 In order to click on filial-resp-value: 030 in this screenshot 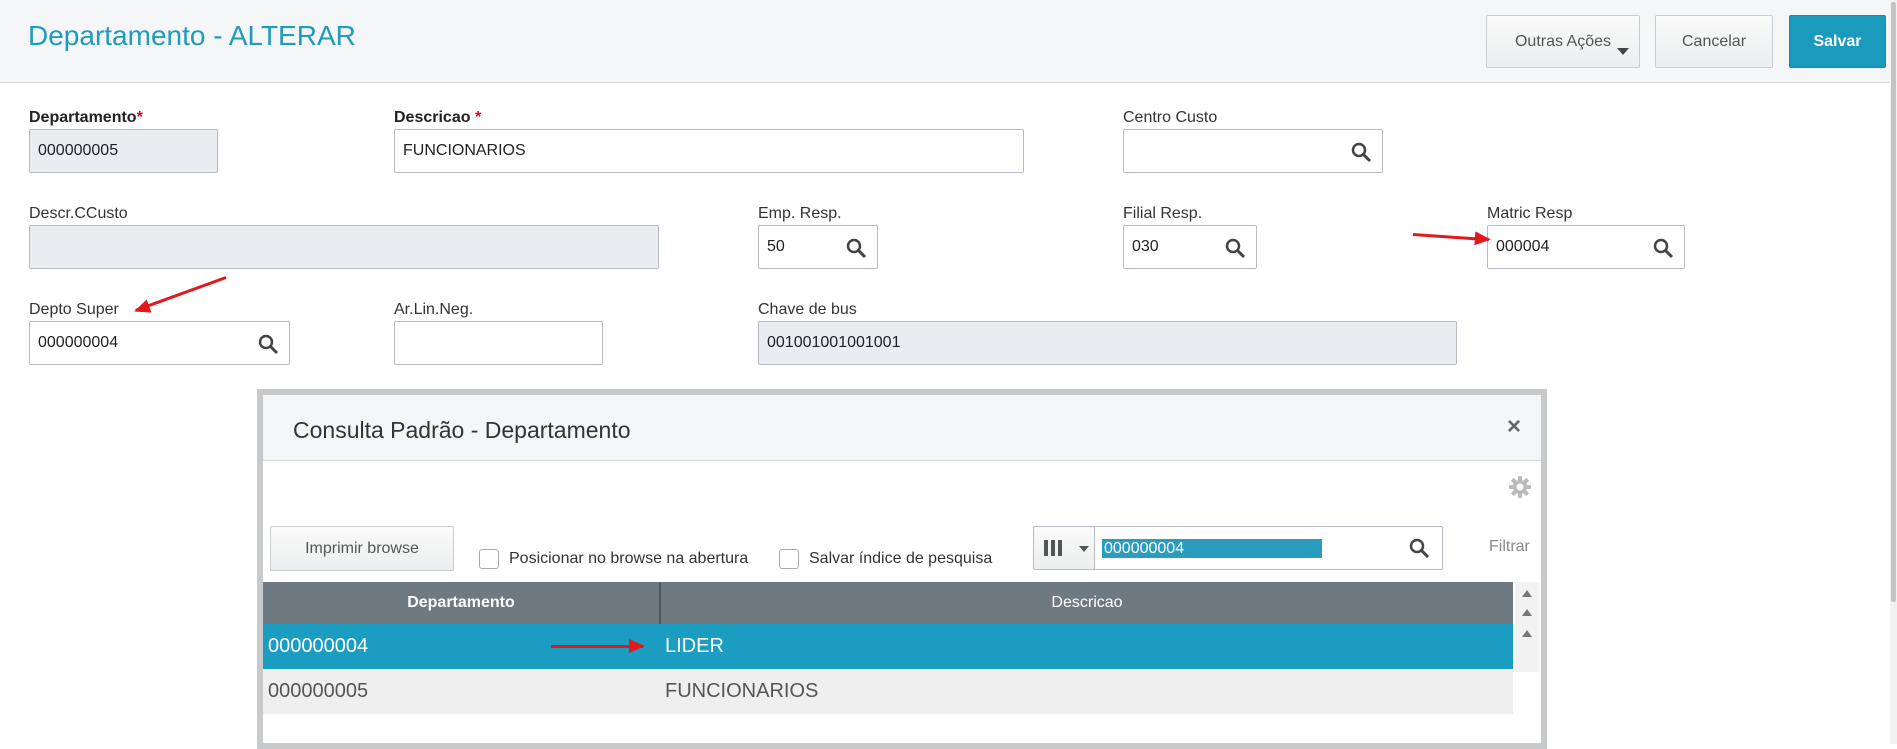, I will do `click(1145, 246)`.